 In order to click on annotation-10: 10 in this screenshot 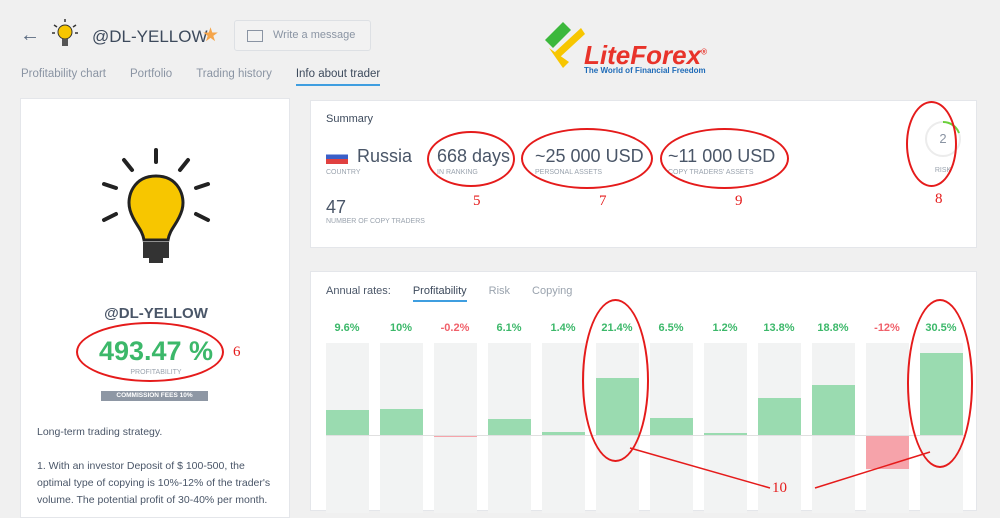, I will do `click(779, 488)`.